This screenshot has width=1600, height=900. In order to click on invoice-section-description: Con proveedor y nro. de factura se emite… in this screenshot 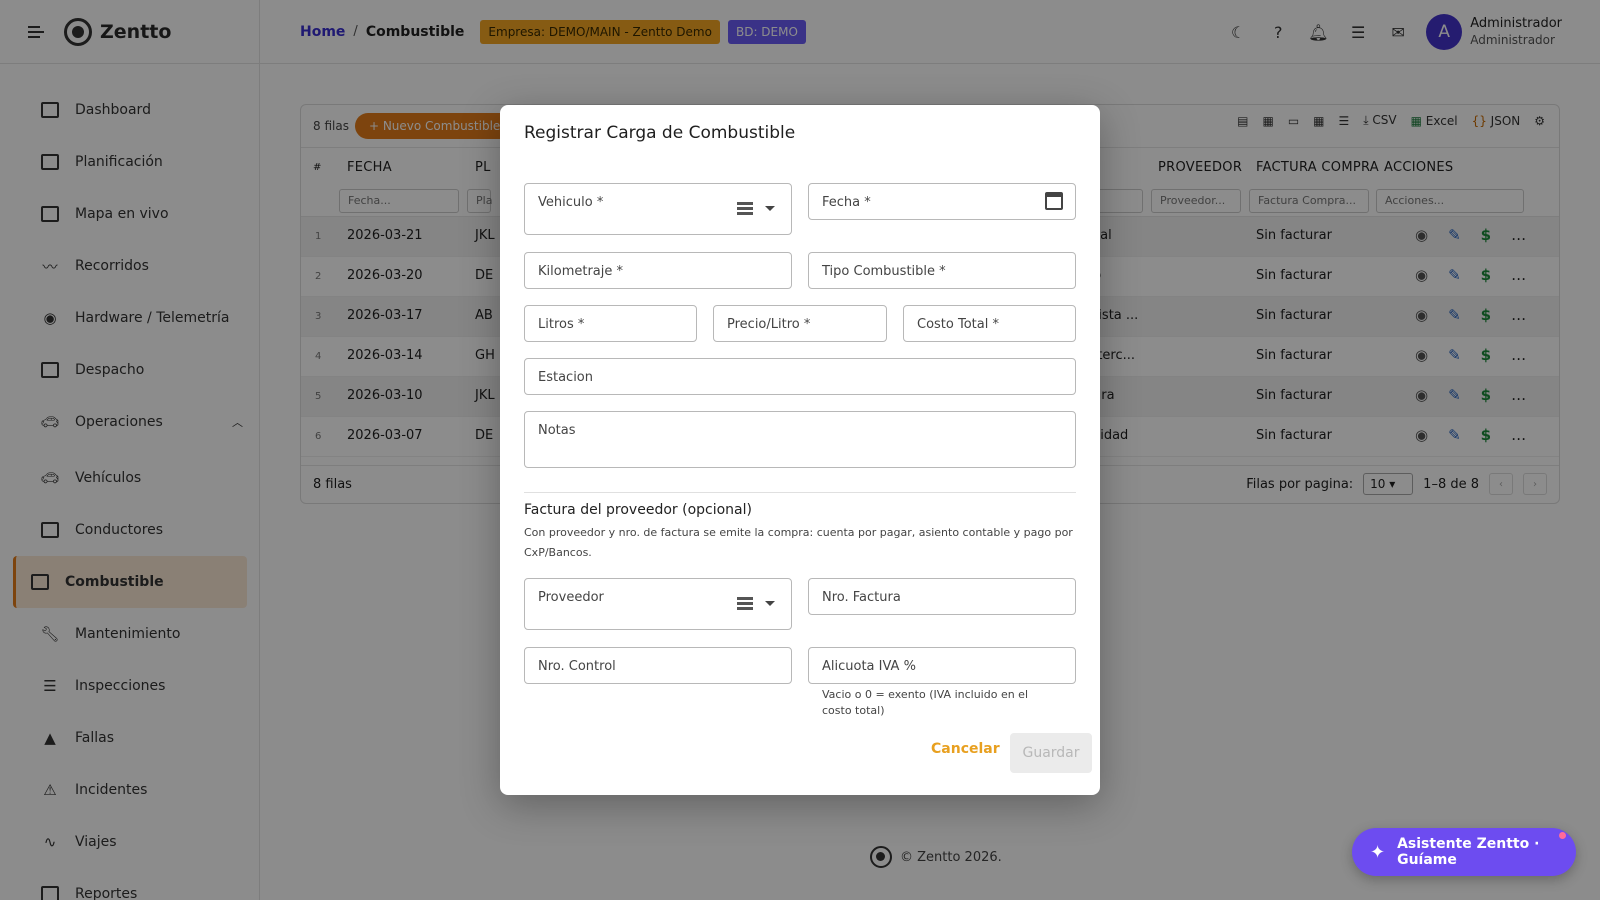, I will do `click(798, 542)`.